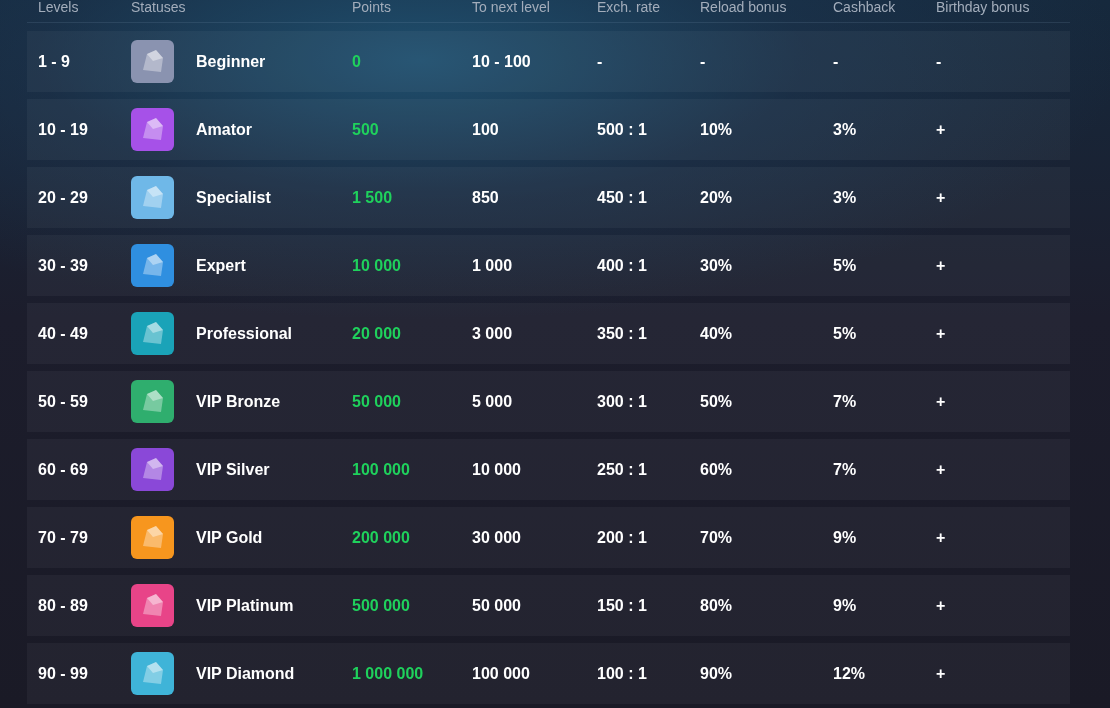  What do you see at coordinates (716, 129) in the screenshot?
I see `table-cell: 10%` at bounding box center [716, 129].